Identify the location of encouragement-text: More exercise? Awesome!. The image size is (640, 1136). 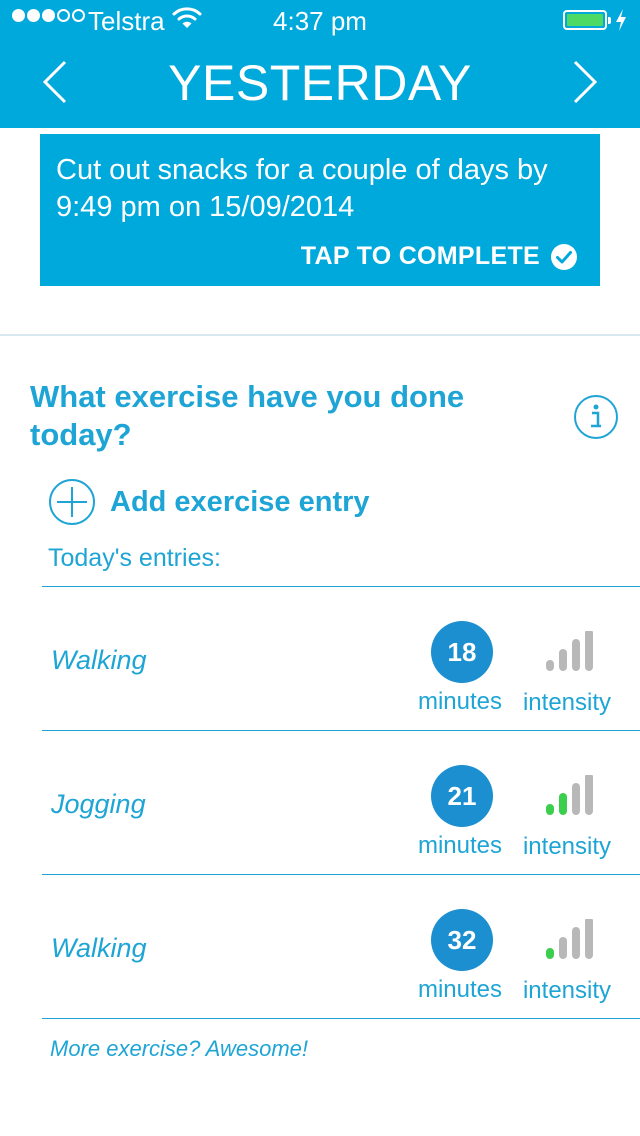
(179, 1048).